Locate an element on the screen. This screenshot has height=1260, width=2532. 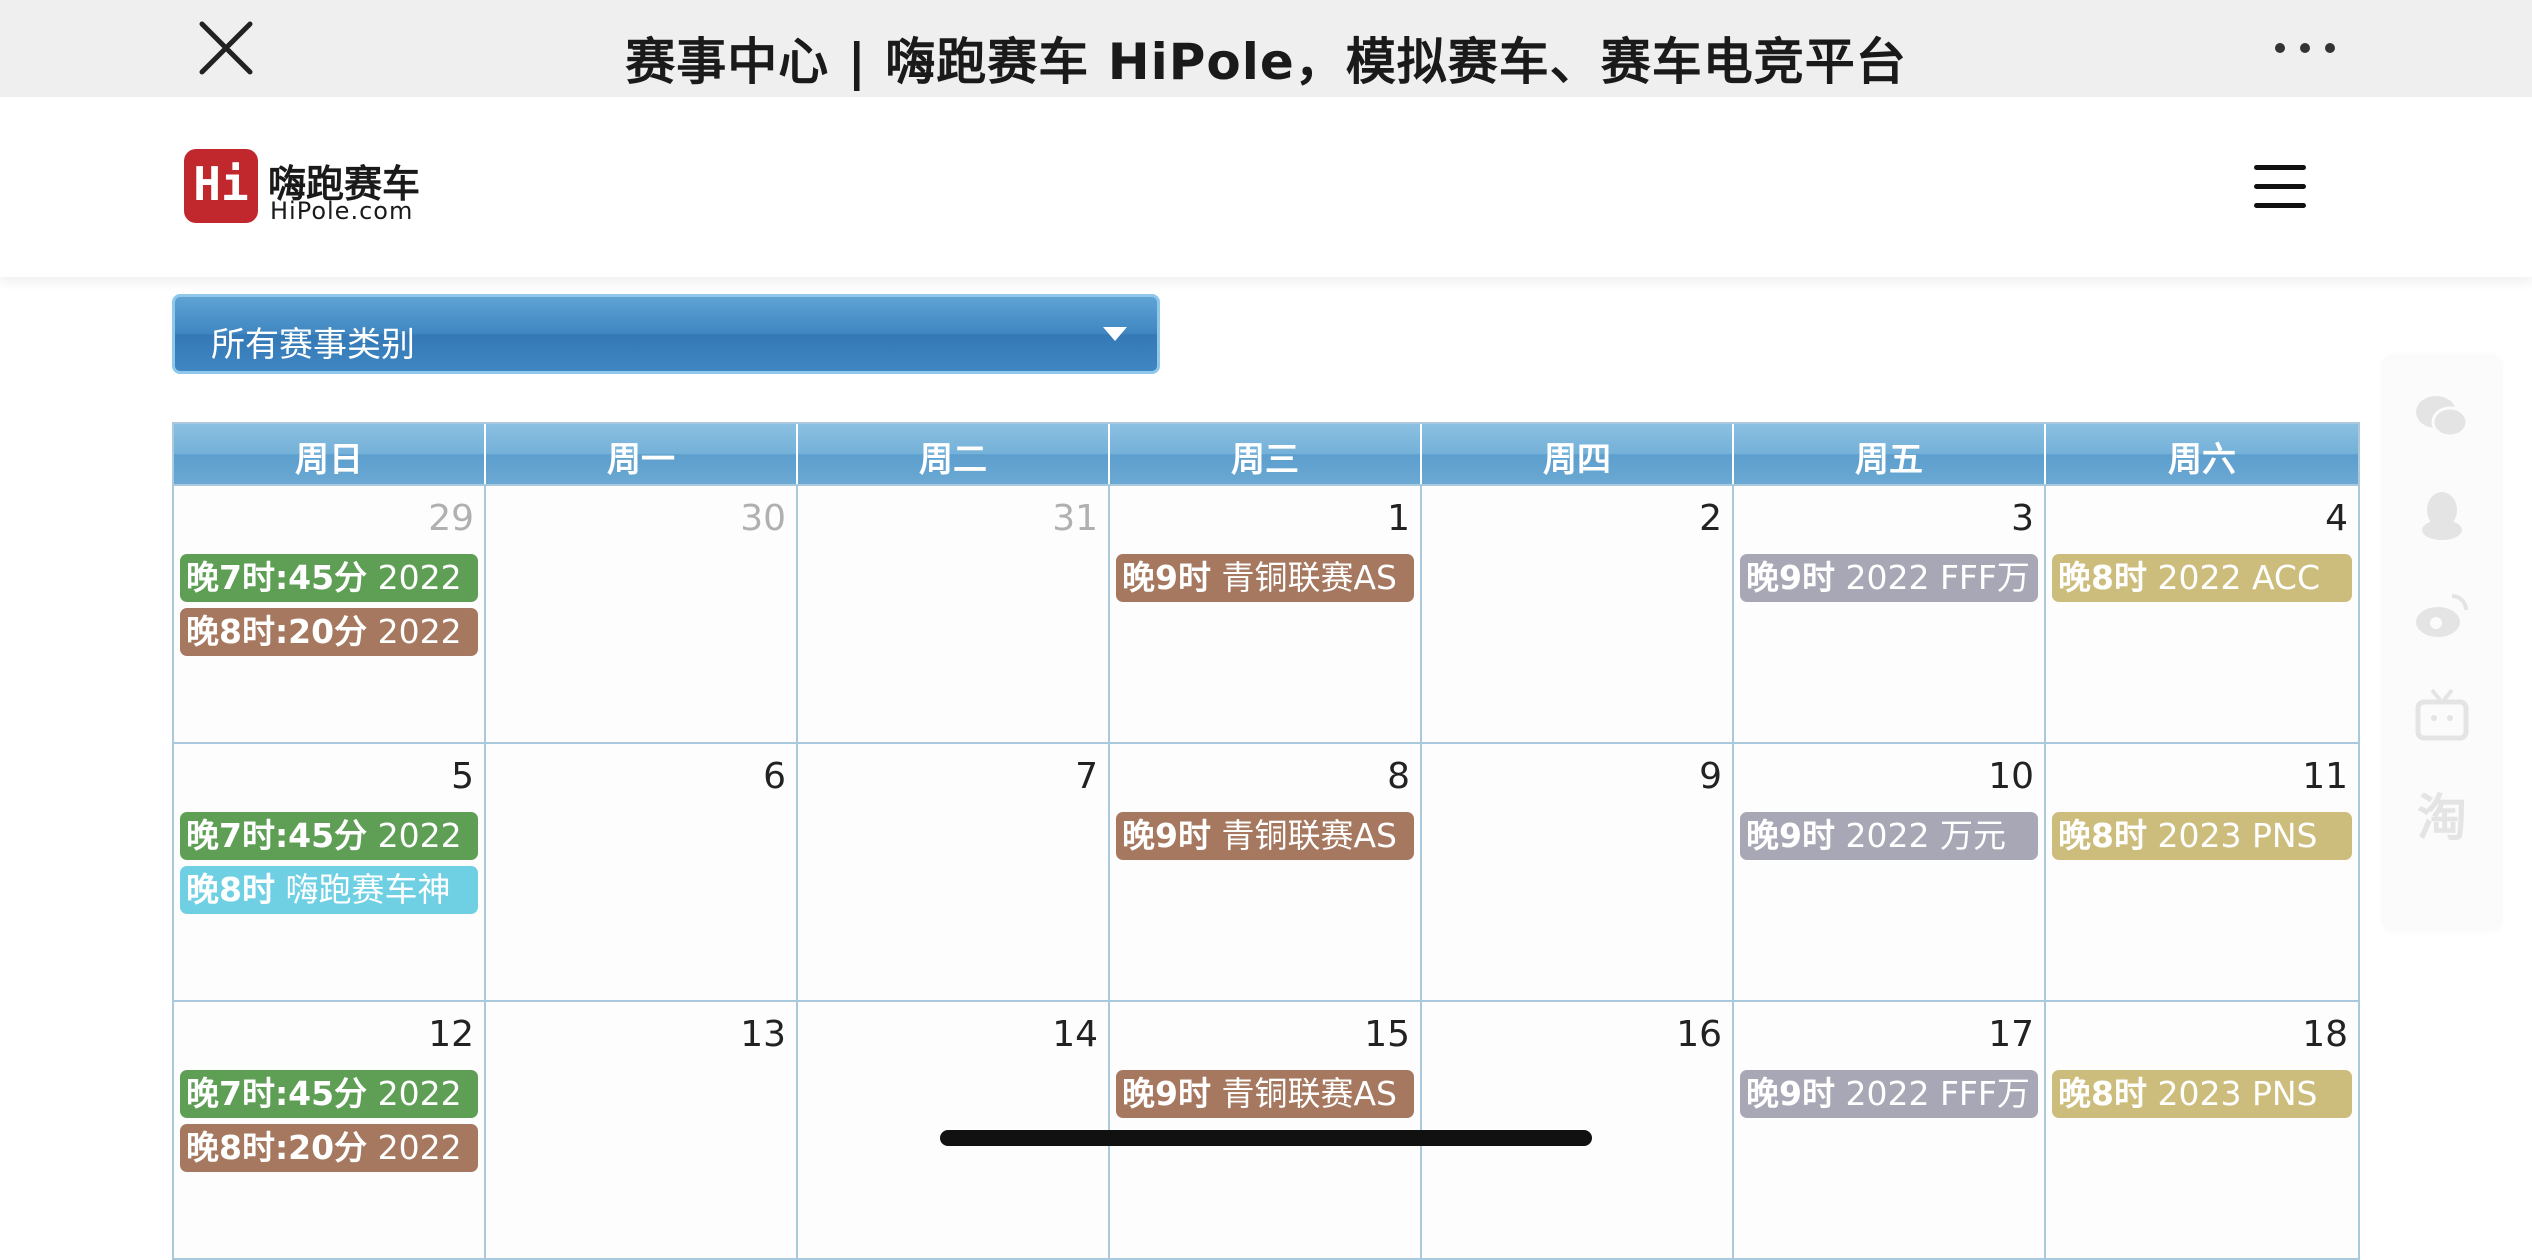
day-number: 1 is located at coordinates (1398, 518).